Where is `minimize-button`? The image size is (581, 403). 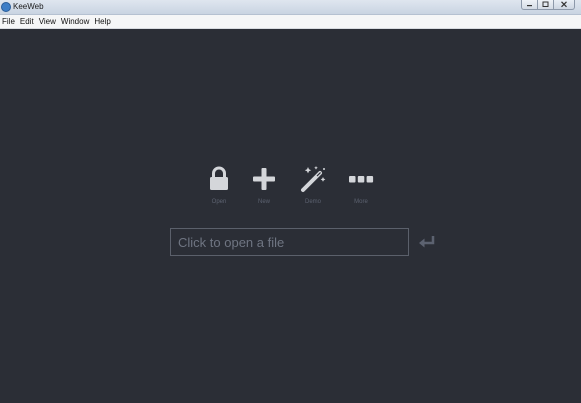 minimize-button is located at coordinates (529, 5).